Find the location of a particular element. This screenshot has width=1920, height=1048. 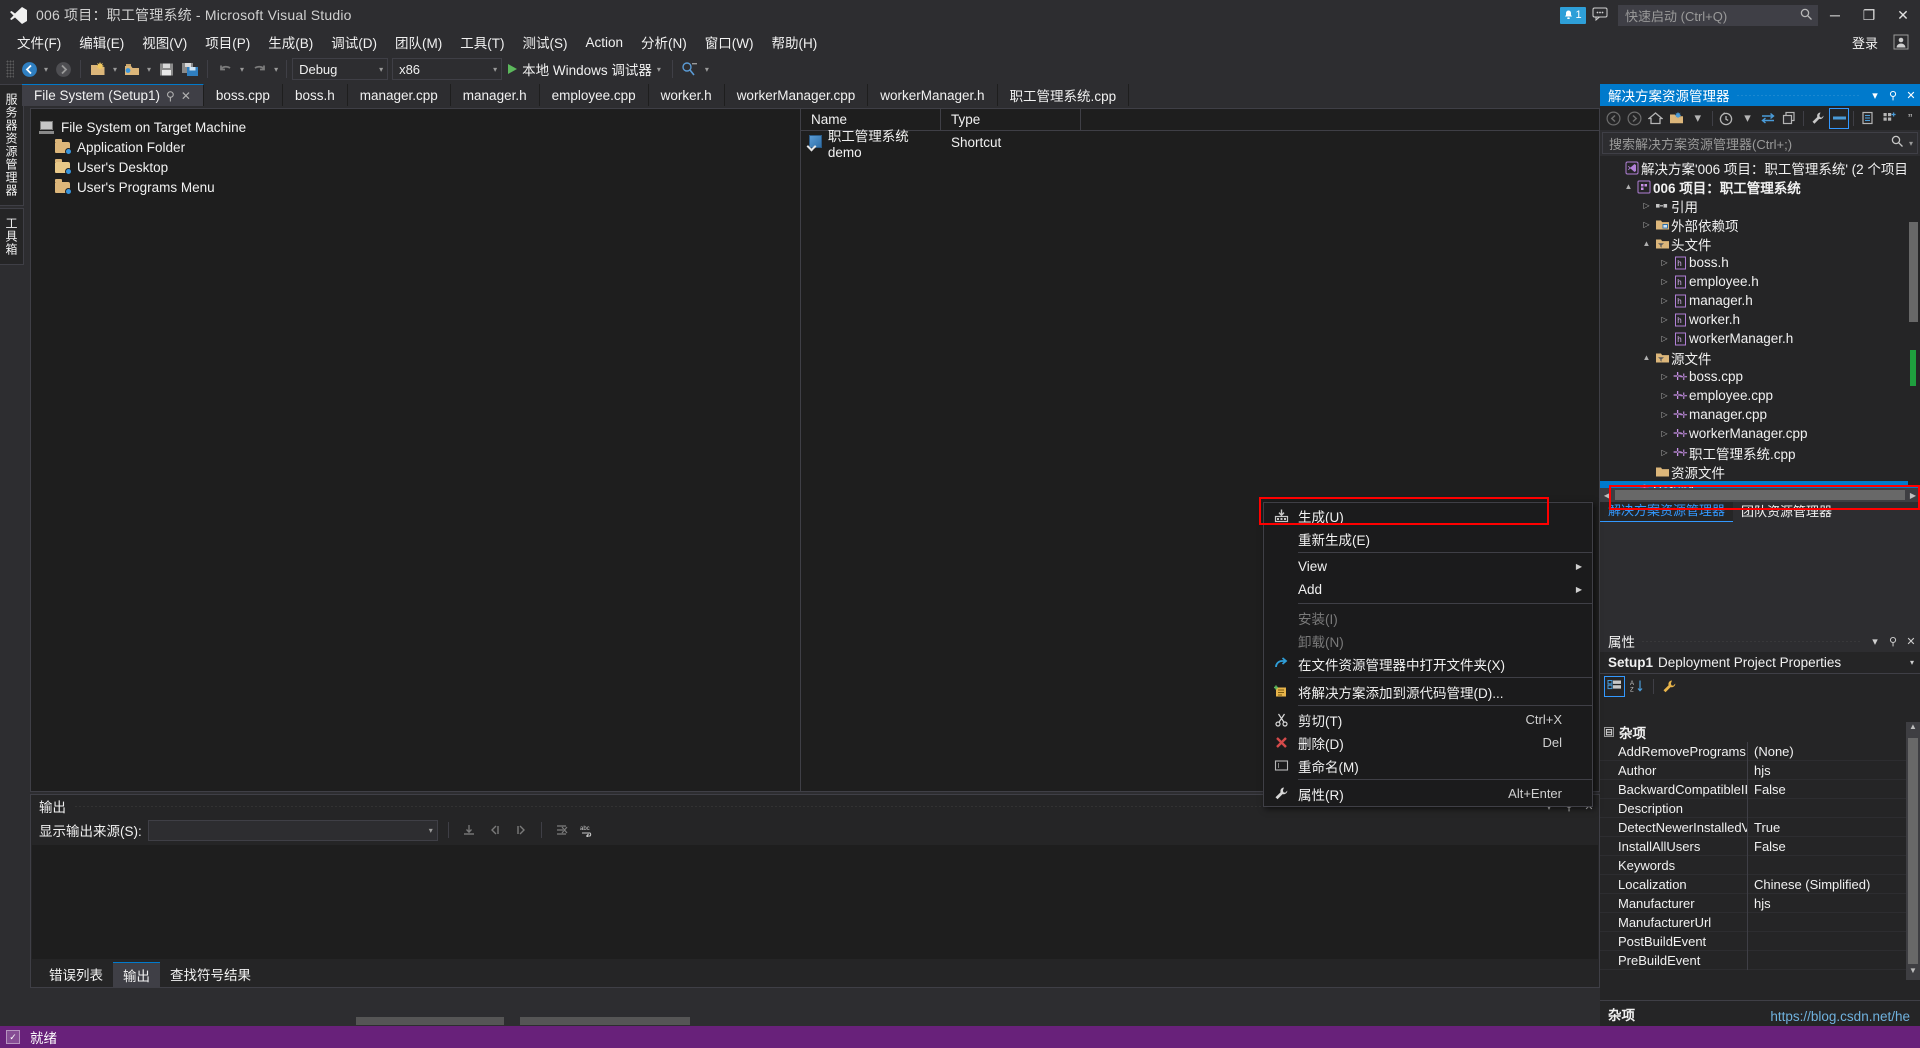

search-input: 搜索解决方案资源管理器(Ctrl+;) ▾ is located at coordinates (1760, 143).